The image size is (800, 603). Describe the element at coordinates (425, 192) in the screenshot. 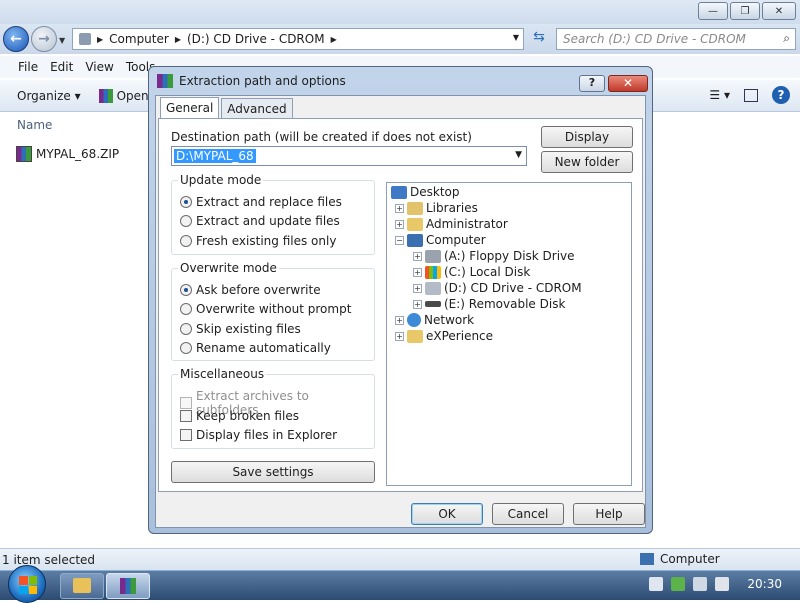

I see `tree-node-desktop: Desktop` at that location.